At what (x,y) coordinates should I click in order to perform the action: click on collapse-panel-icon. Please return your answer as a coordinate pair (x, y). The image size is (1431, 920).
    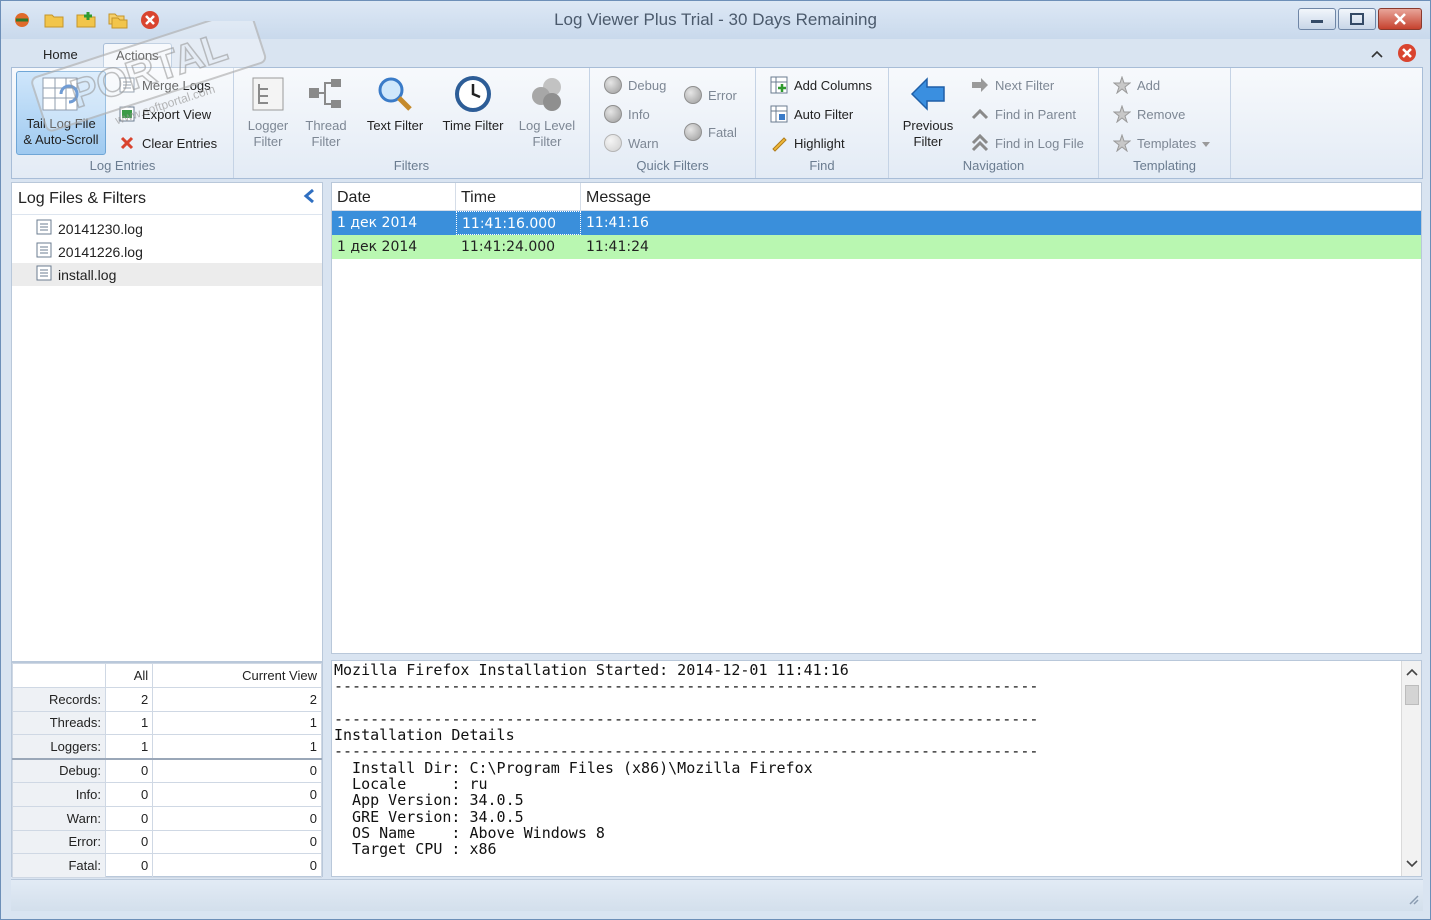
    Looking at the image, I should click on (309, 198).